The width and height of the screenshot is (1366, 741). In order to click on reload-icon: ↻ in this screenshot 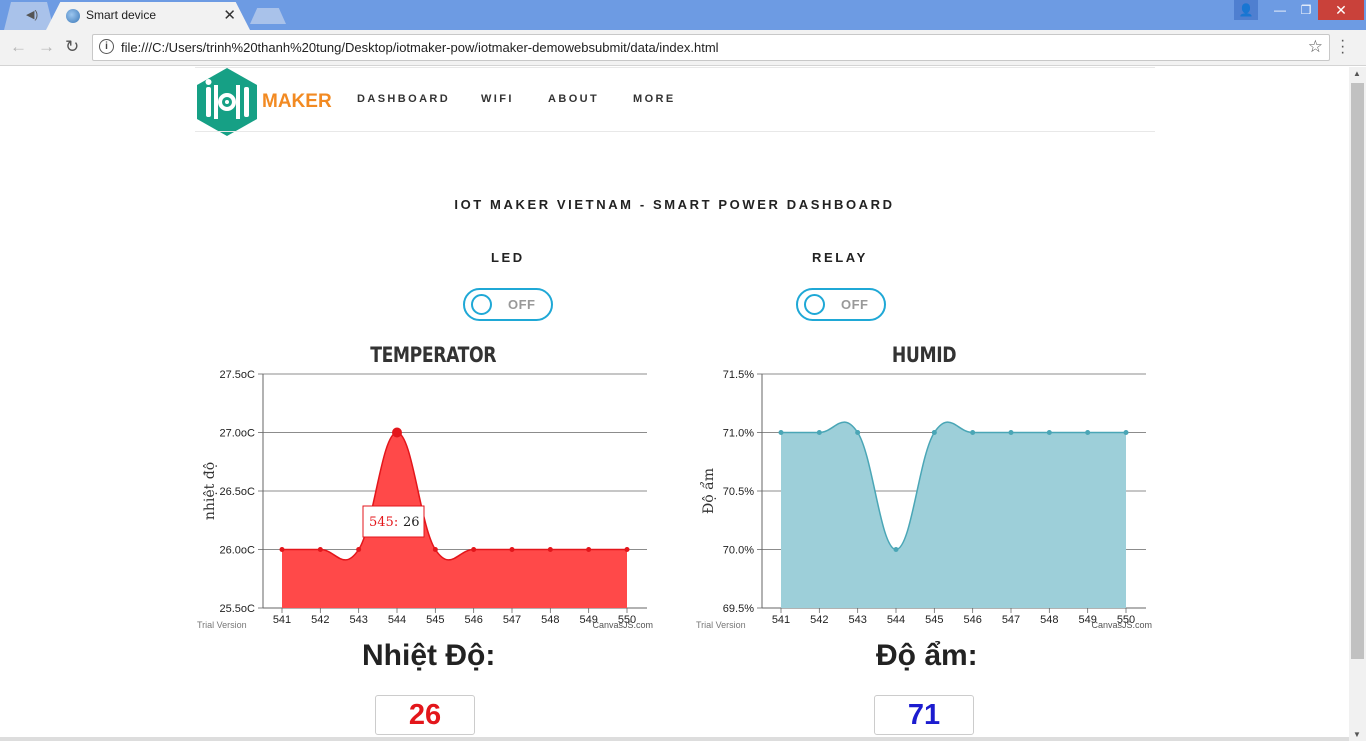, I will do `click(72, 47)`.